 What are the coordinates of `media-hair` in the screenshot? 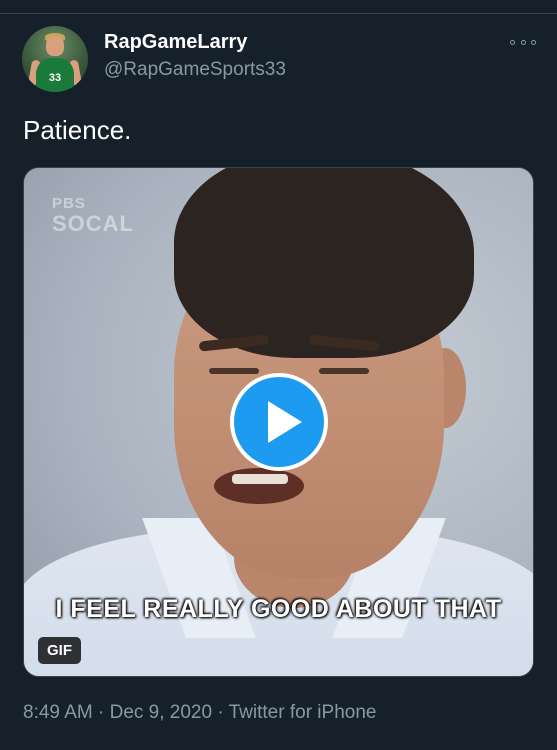 It's located at (324, 263).